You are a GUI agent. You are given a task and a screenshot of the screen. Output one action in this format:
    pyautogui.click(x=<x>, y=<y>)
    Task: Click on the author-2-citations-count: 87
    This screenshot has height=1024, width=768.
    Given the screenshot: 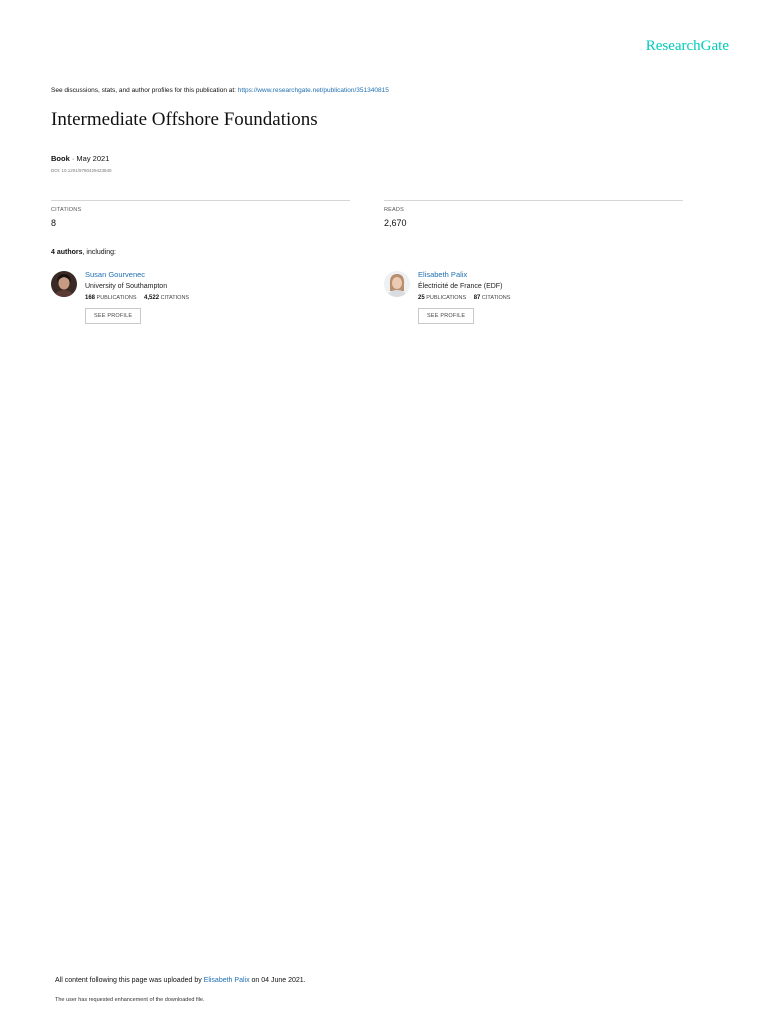 What is the action you would take?
    pyautogui.click(x=477, y=298)
    